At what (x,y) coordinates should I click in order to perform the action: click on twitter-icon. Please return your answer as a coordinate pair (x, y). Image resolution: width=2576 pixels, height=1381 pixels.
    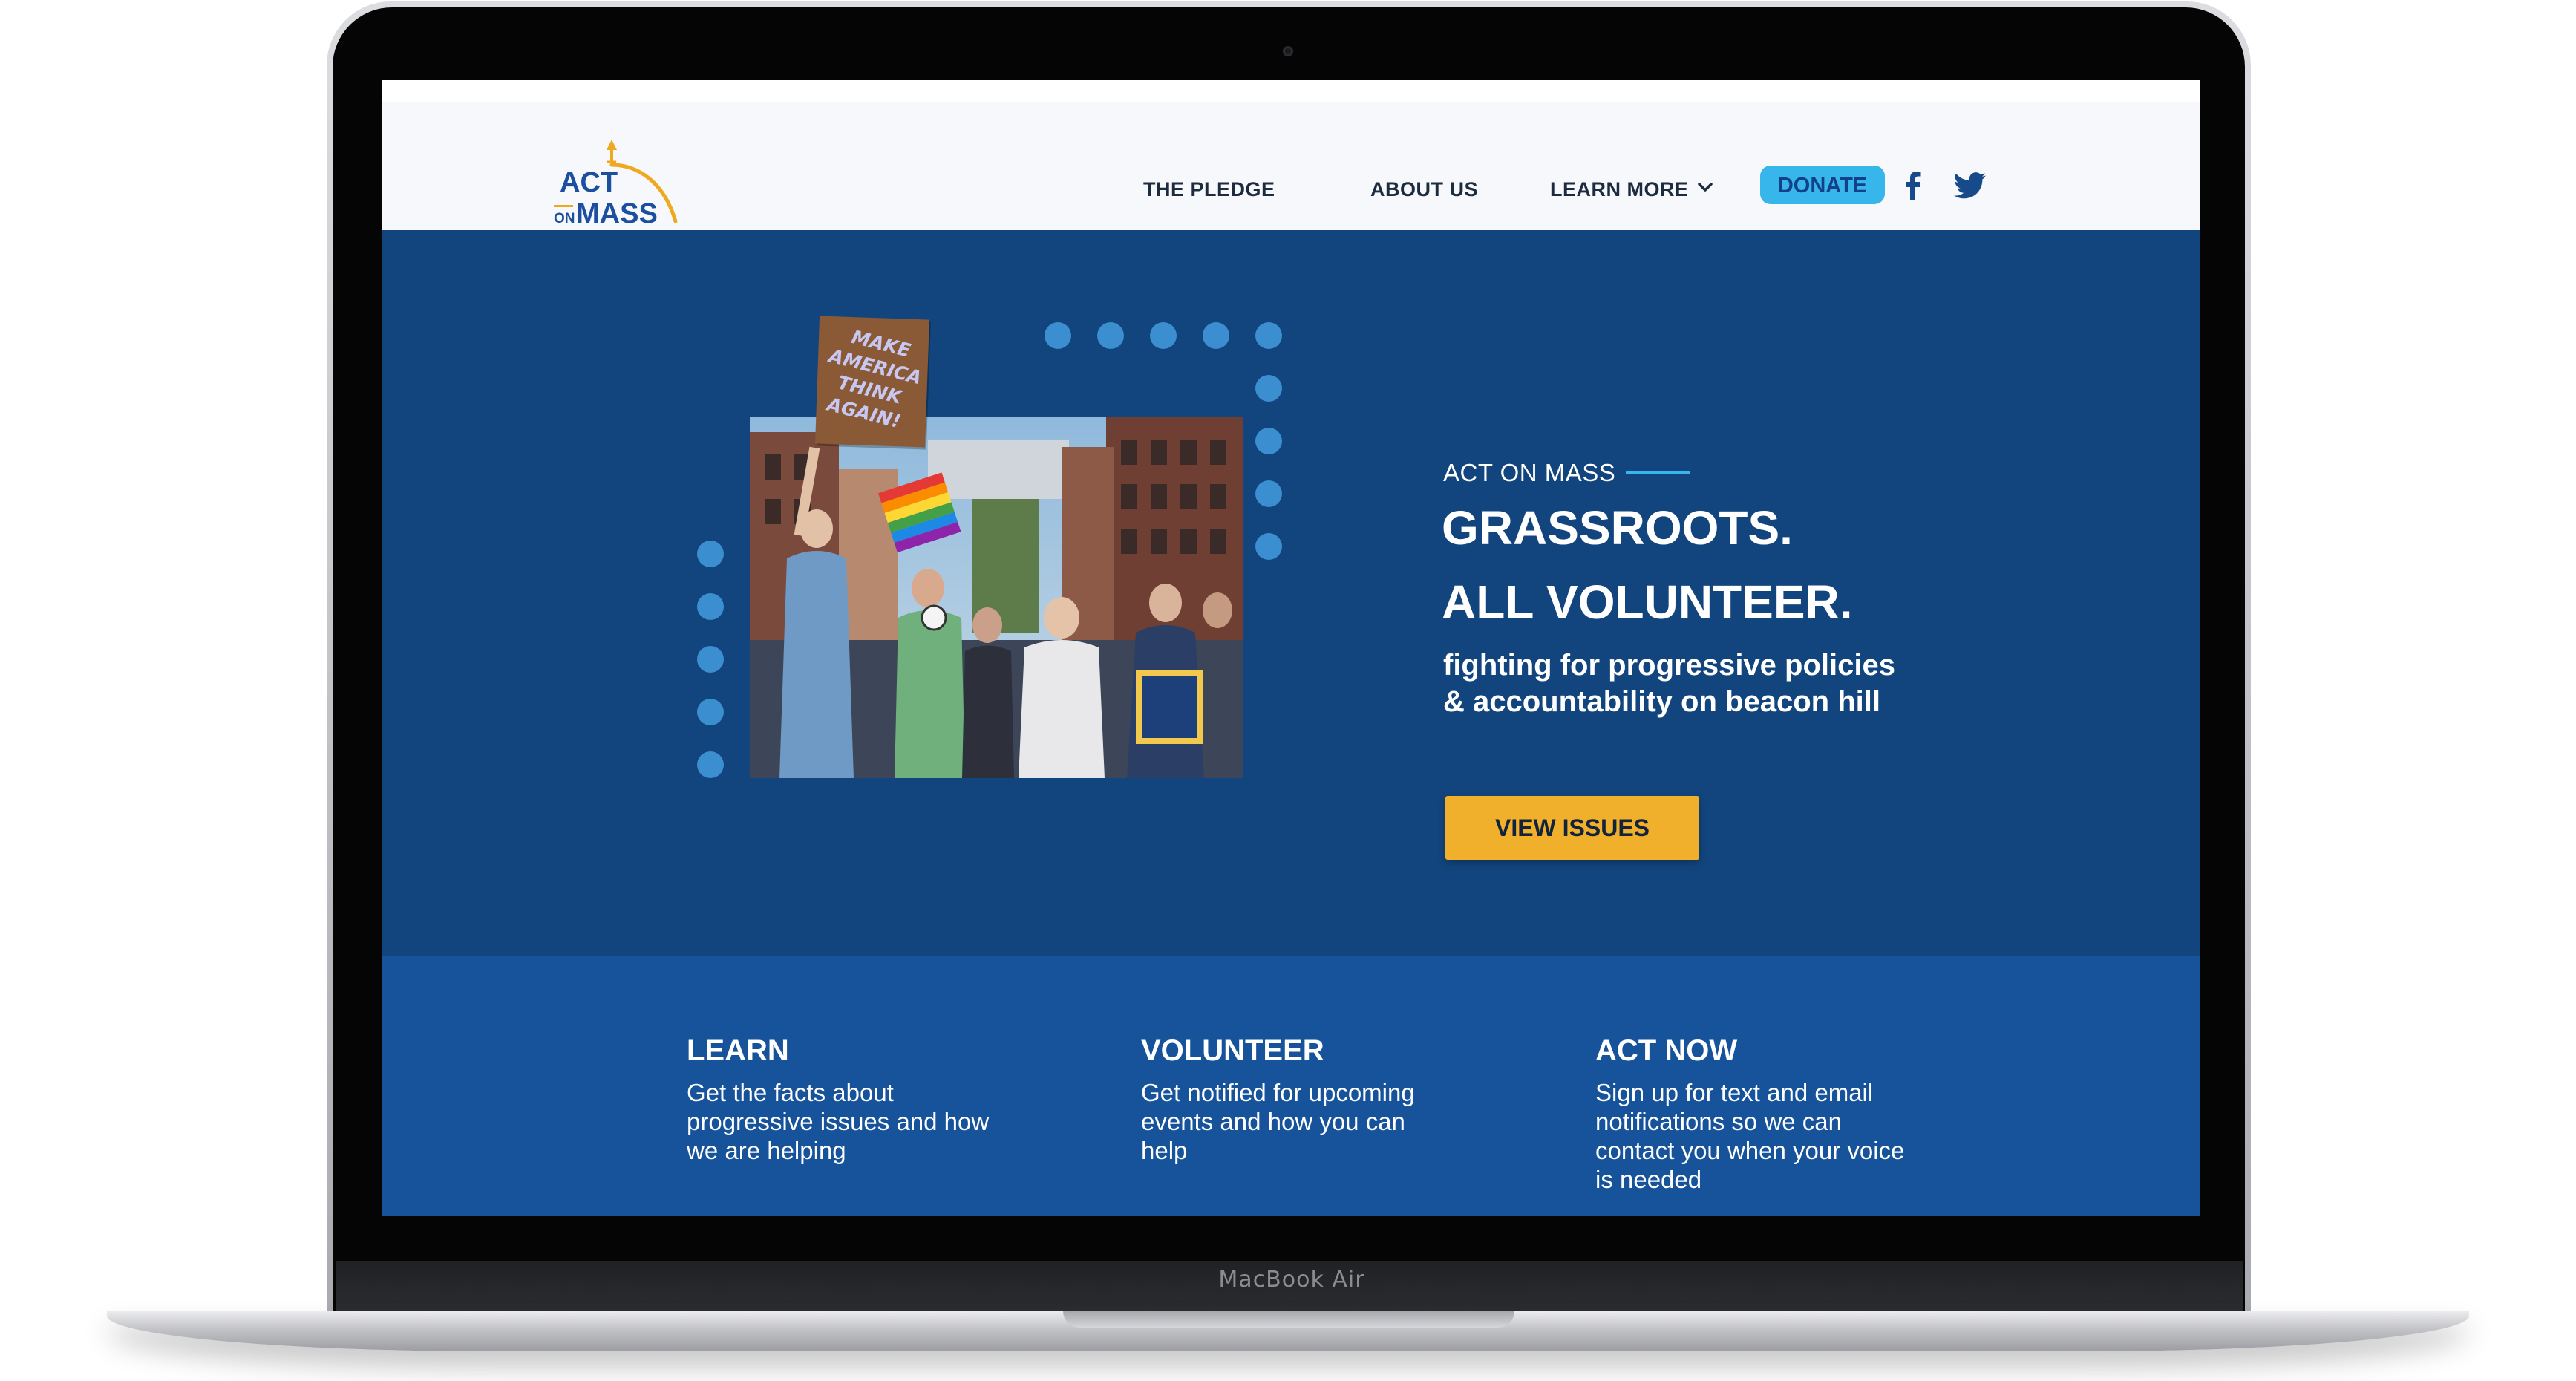
    Looking at the image, I should click on (1971, 185).